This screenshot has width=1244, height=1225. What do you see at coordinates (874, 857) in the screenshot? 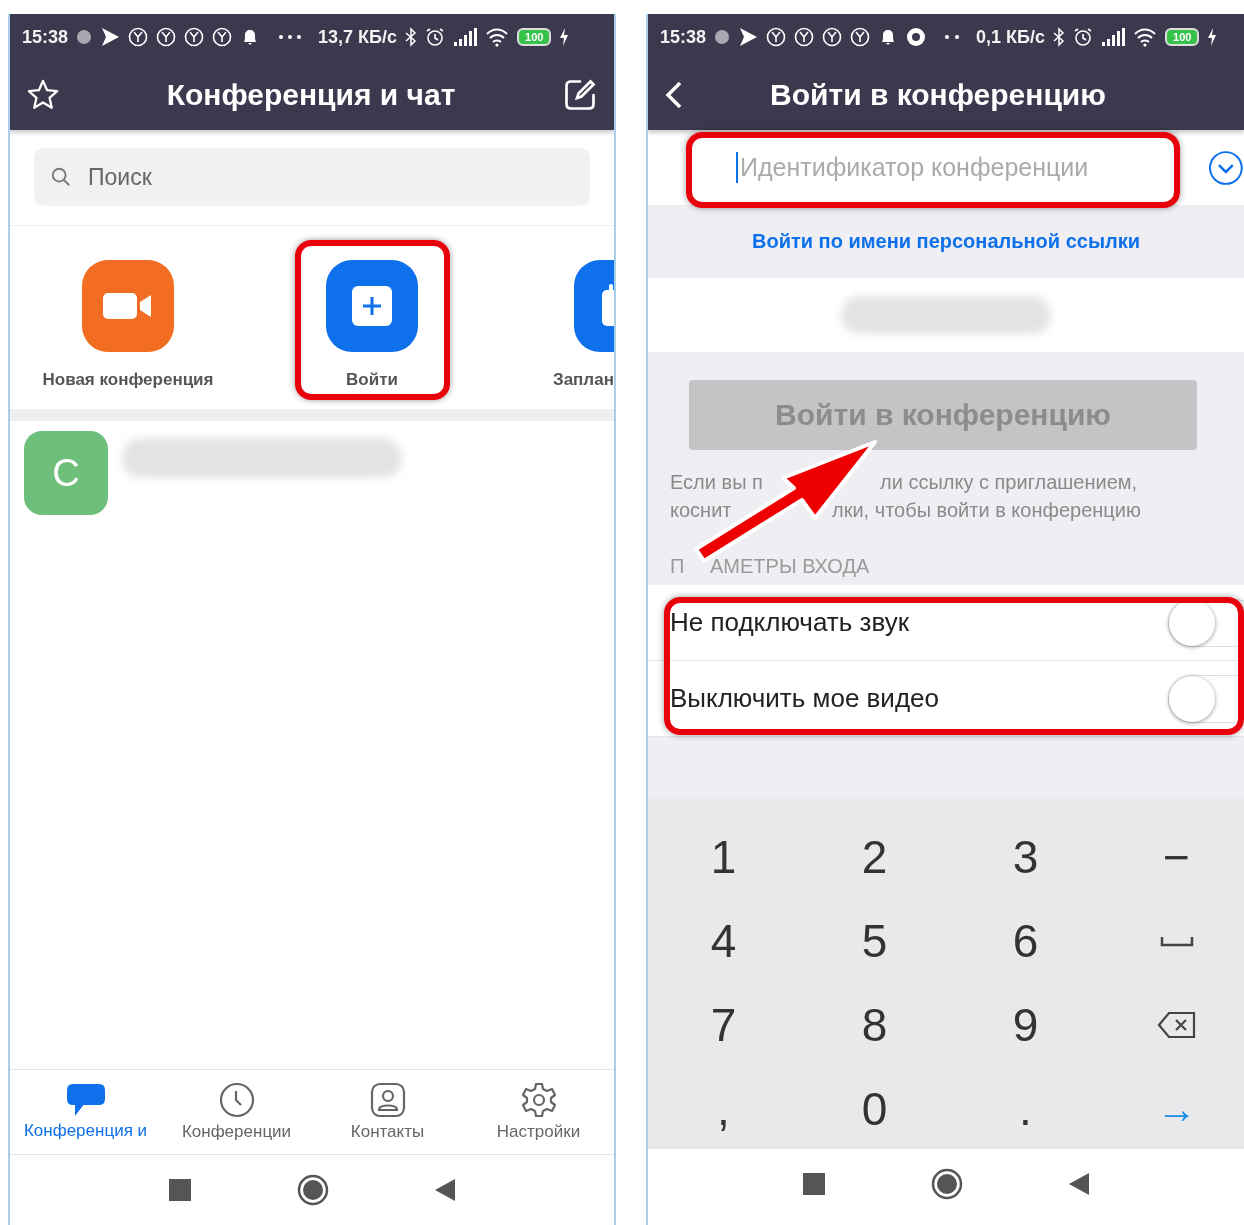
I see `keypad-key: 2` at bounding box center [874, 857].